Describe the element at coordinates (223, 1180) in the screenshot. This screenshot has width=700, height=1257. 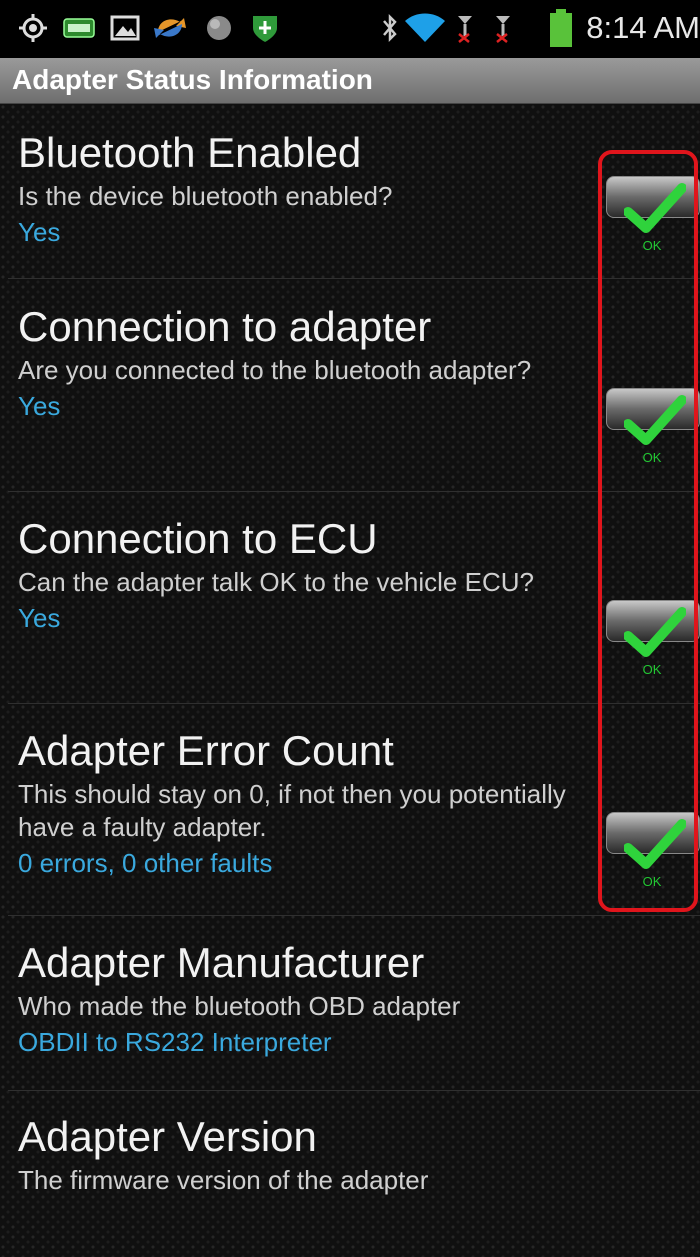
I see `item-description: The firmware version of the adapter` at that location.